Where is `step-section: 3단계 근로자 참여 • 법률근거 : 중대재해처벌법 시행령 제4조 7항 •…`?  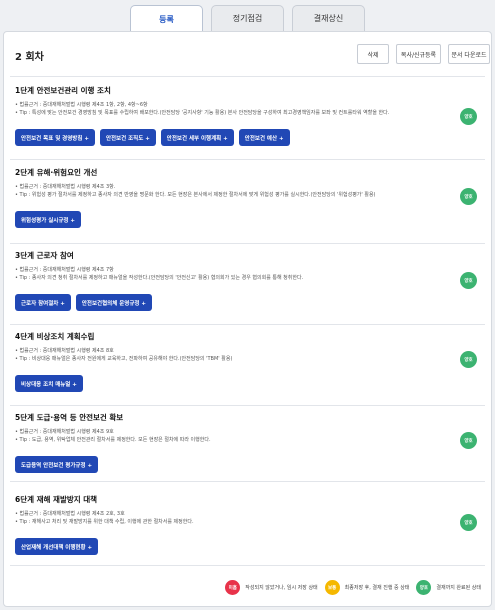
step-section: 3단계 근로자 참여 • 법률근거 : 중대재해처벌법 시행령 제4조 7항 •… is located at coordinates (248, 280).